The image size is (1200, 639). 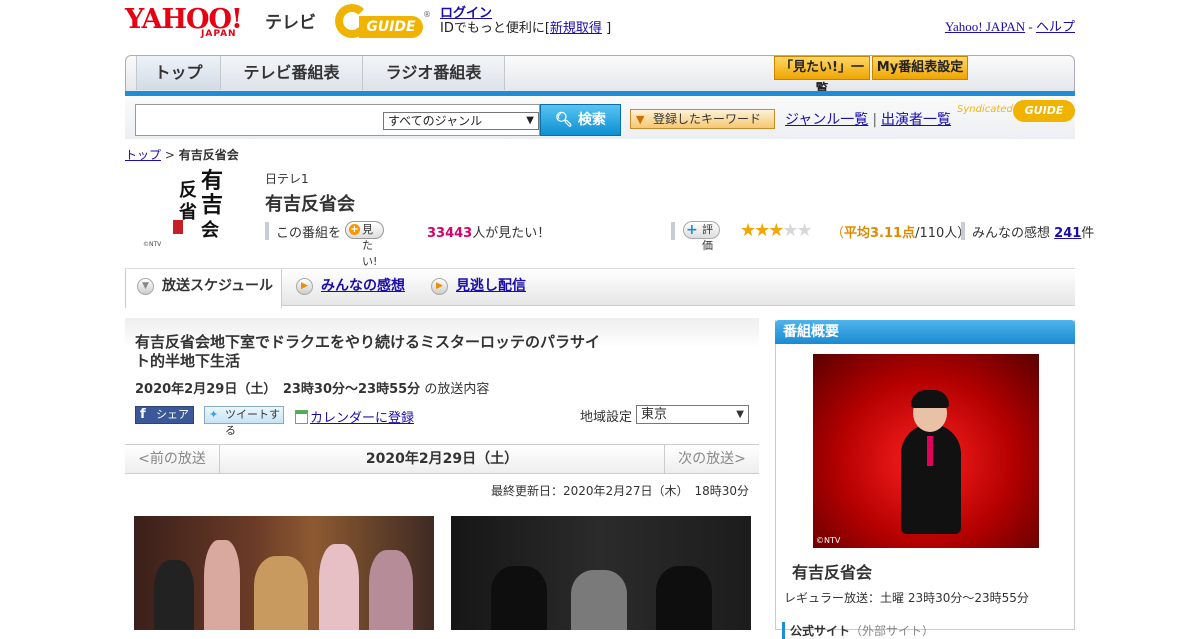 I want to click on genre-select: すべてのジャンル ▼, so click(x=461, y=121).